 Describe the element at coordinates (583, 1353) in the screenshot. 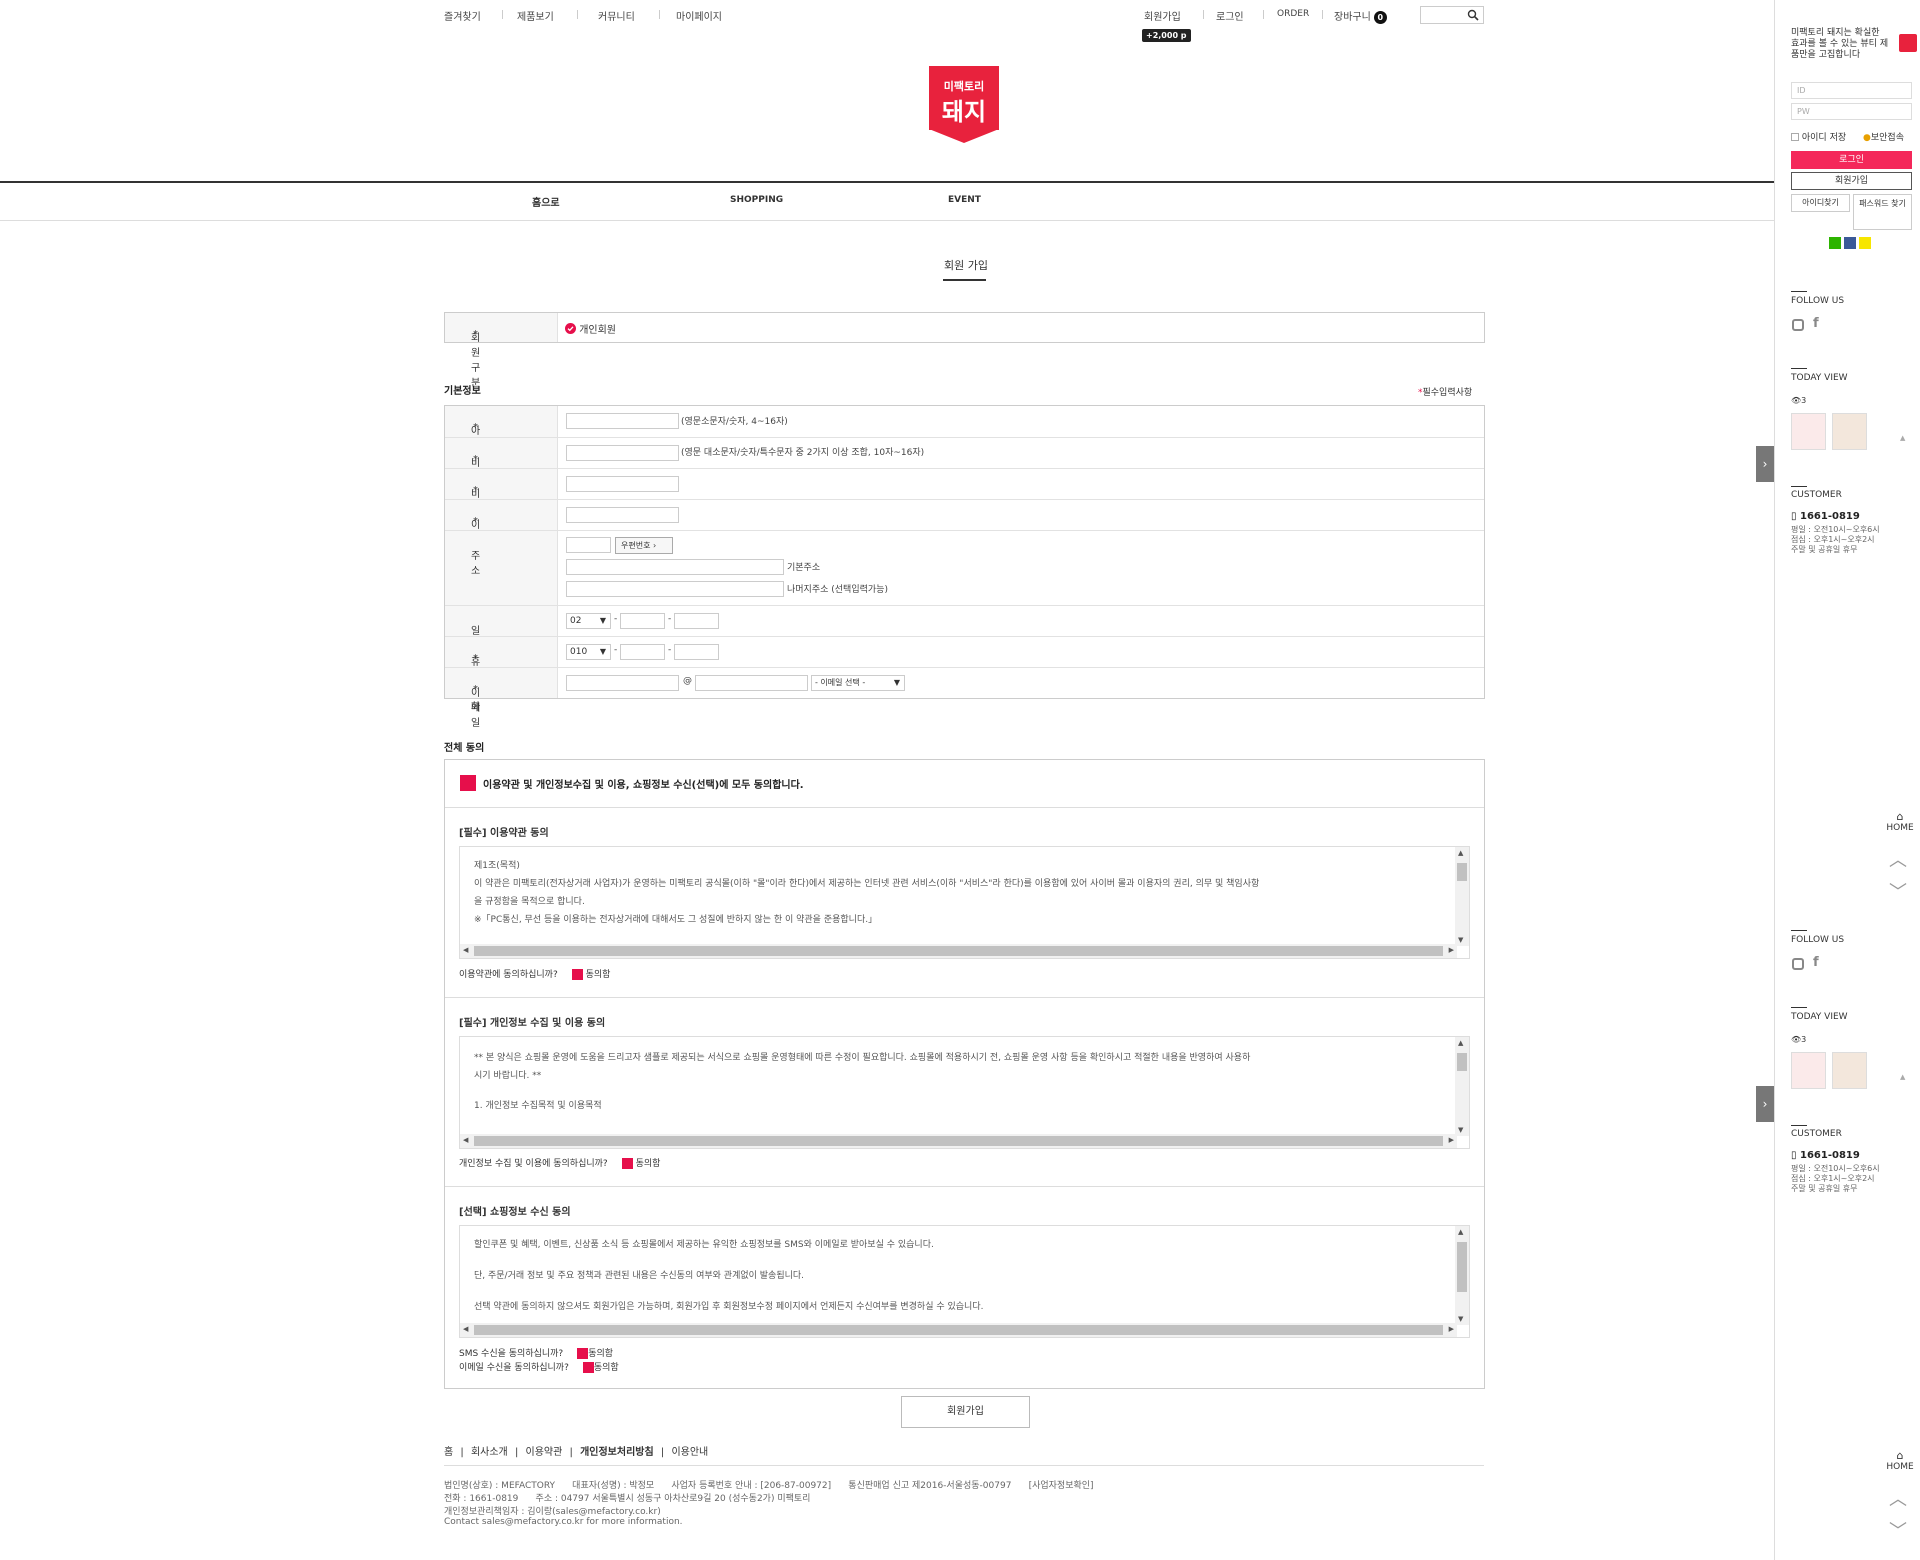

I see `sms-agree-checkbox` at that location.